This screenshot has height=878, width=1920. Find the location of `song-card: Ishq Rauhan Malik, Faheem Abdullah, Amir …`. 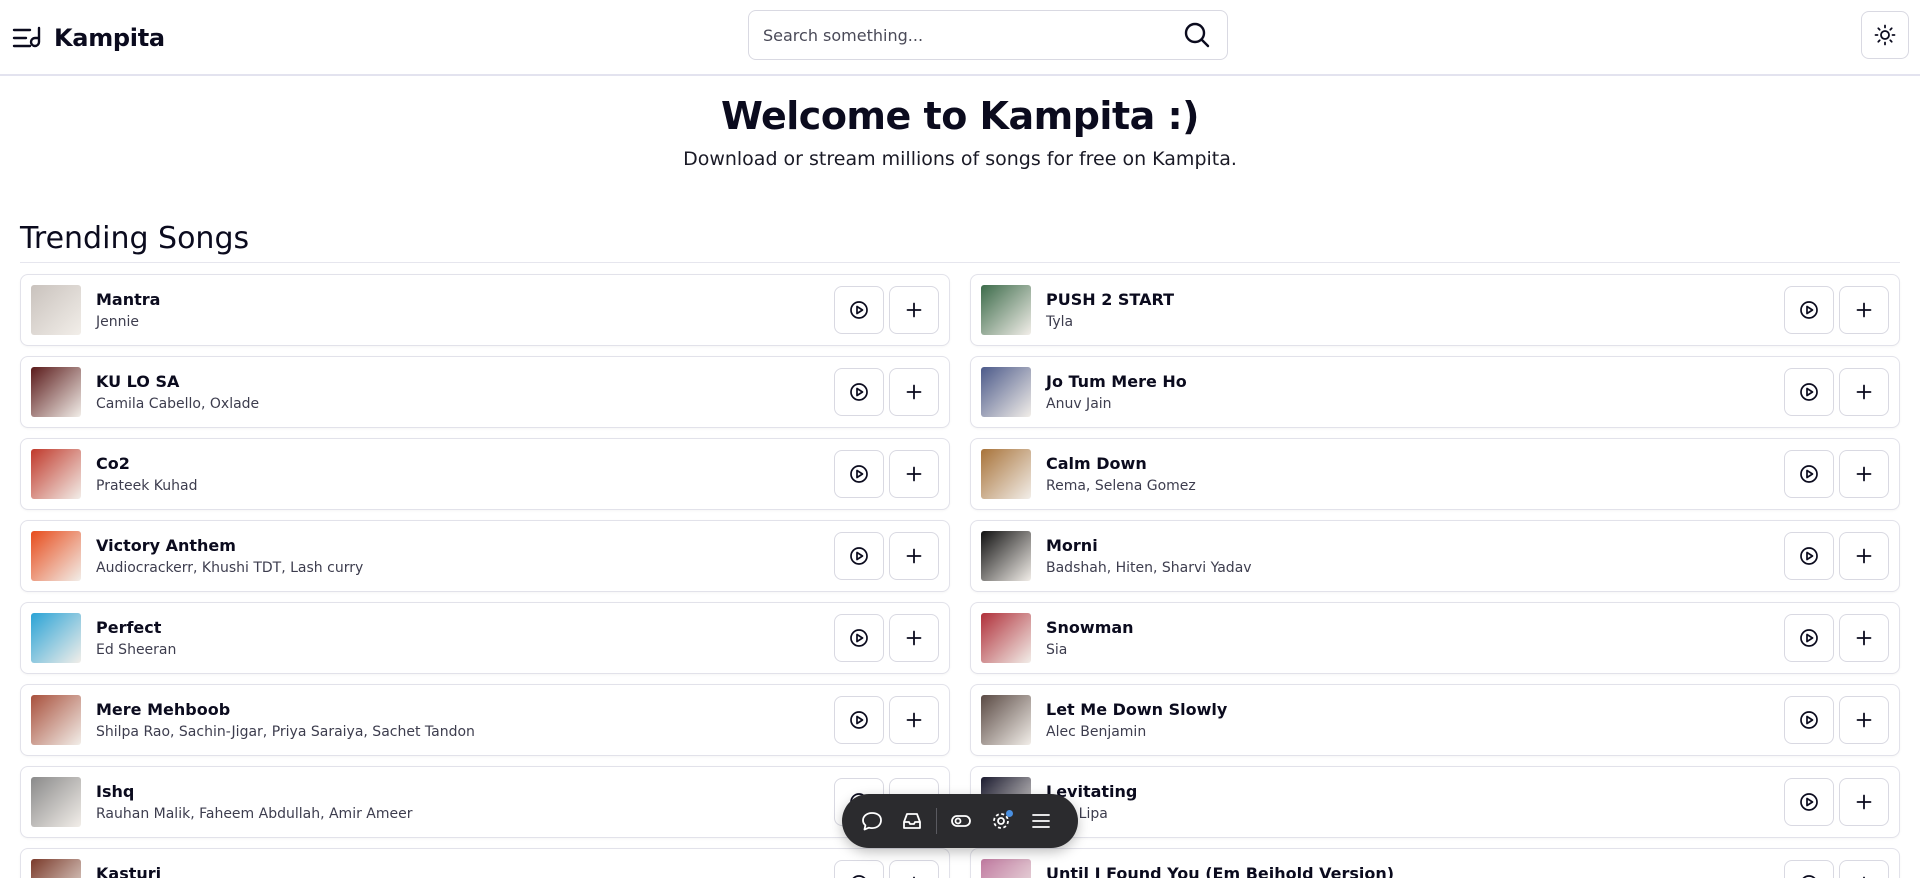

song-card: Ishq Rauhan Malik, Faheem Abdullah, Amir … is located at coordinates (485, 802).